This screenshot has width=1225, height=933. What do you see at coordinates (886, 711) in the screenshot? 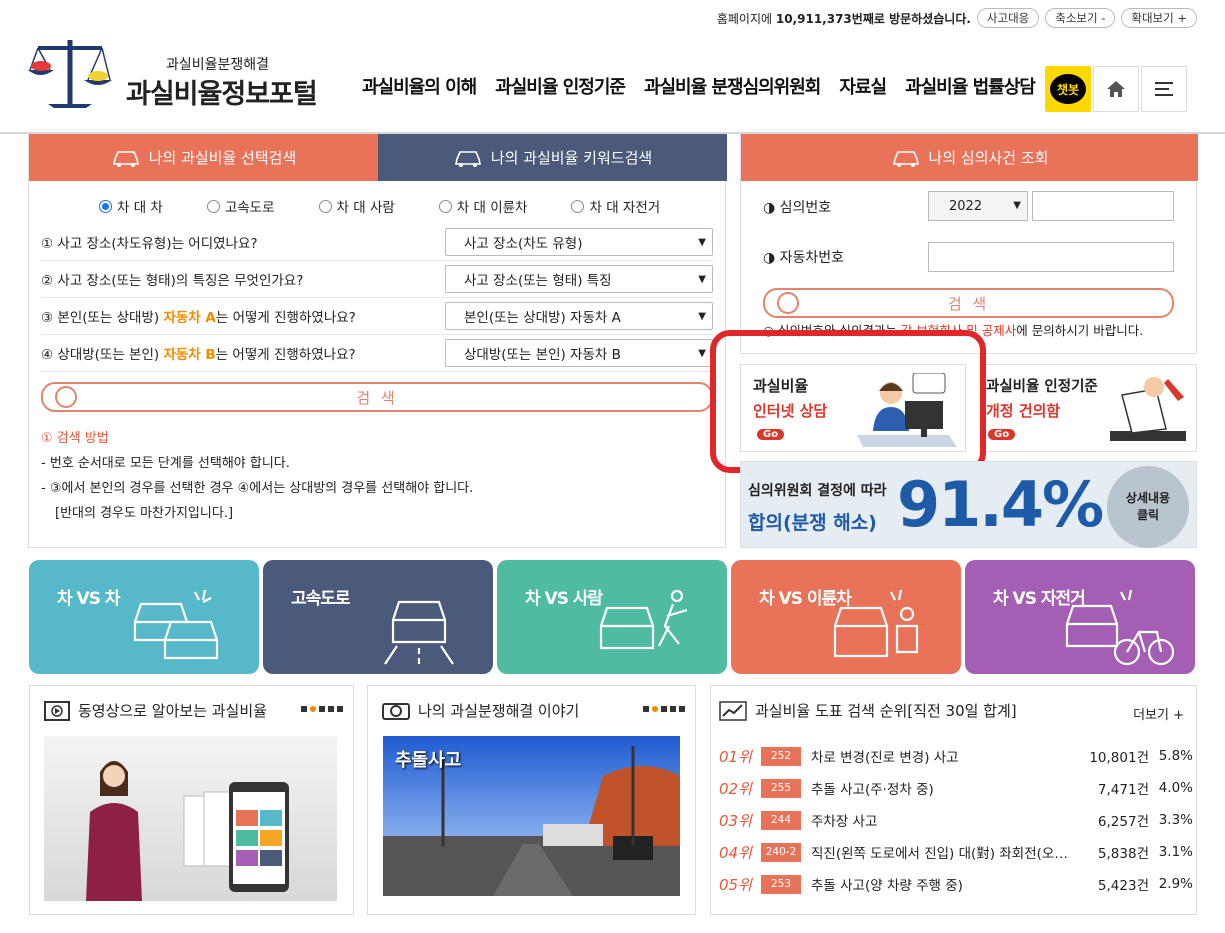
I see `ranking-title: 과실비율 도표 검색 순위[직전 30일 합계]` at bounding box center [886, 711].